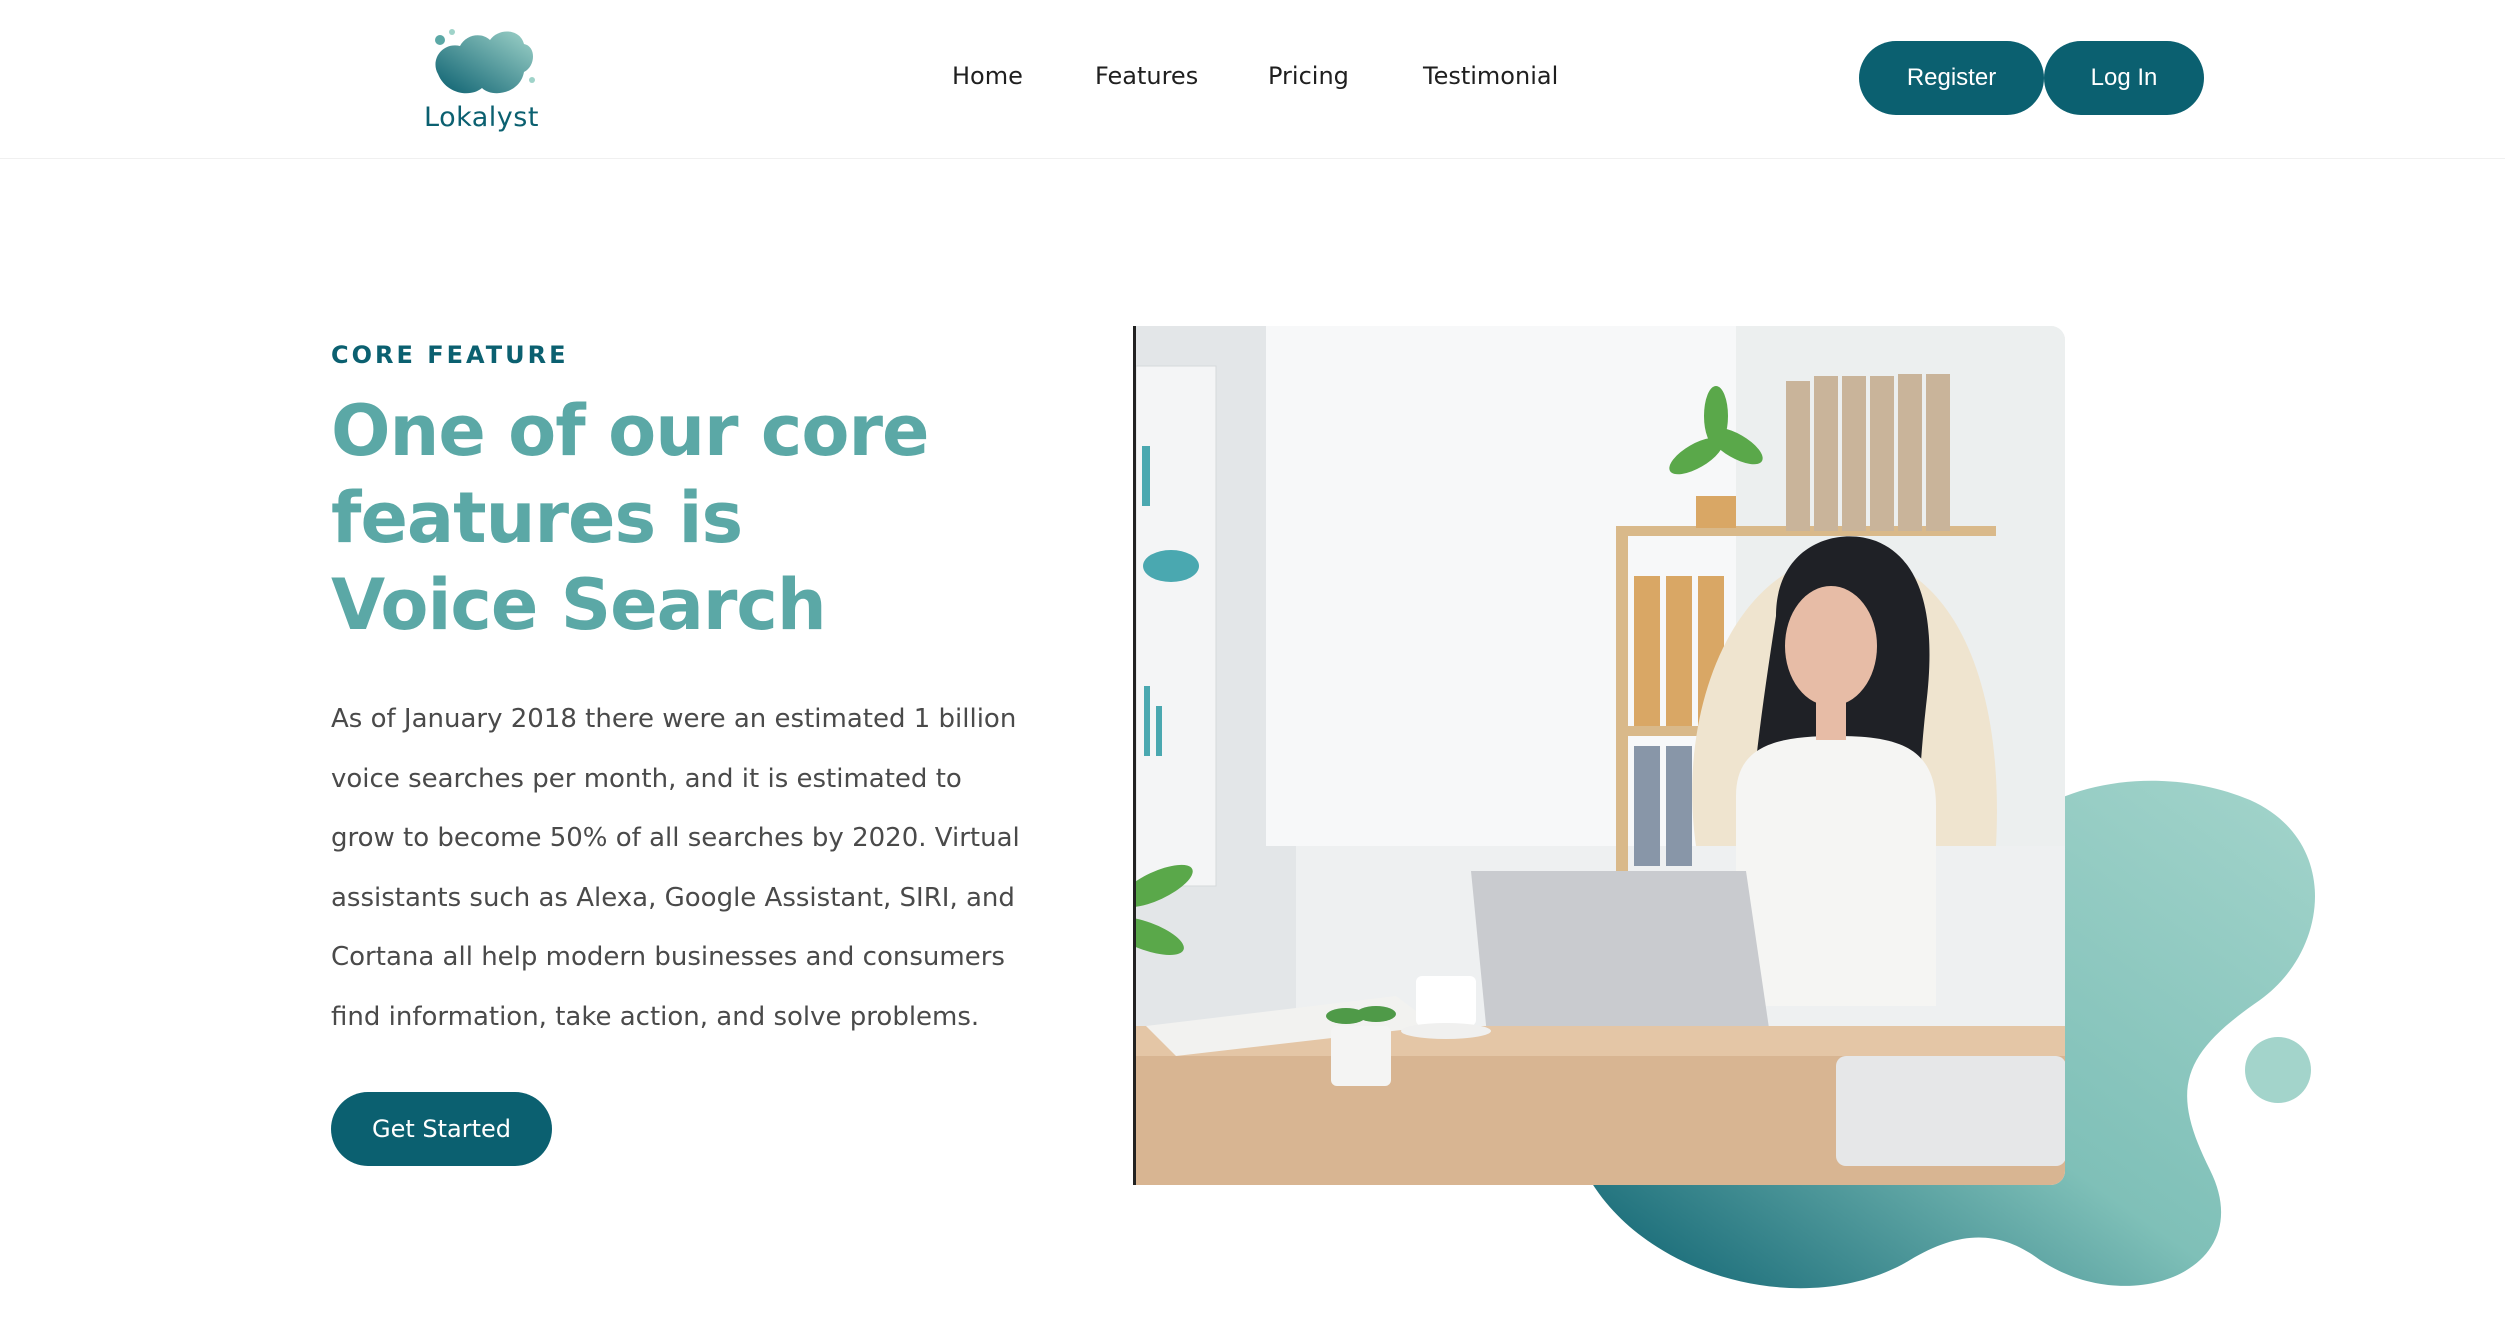 The height and width of the screenshot is (1338, 2505). I want to click on cloud-blob-logo-icon, so click(485, 61).